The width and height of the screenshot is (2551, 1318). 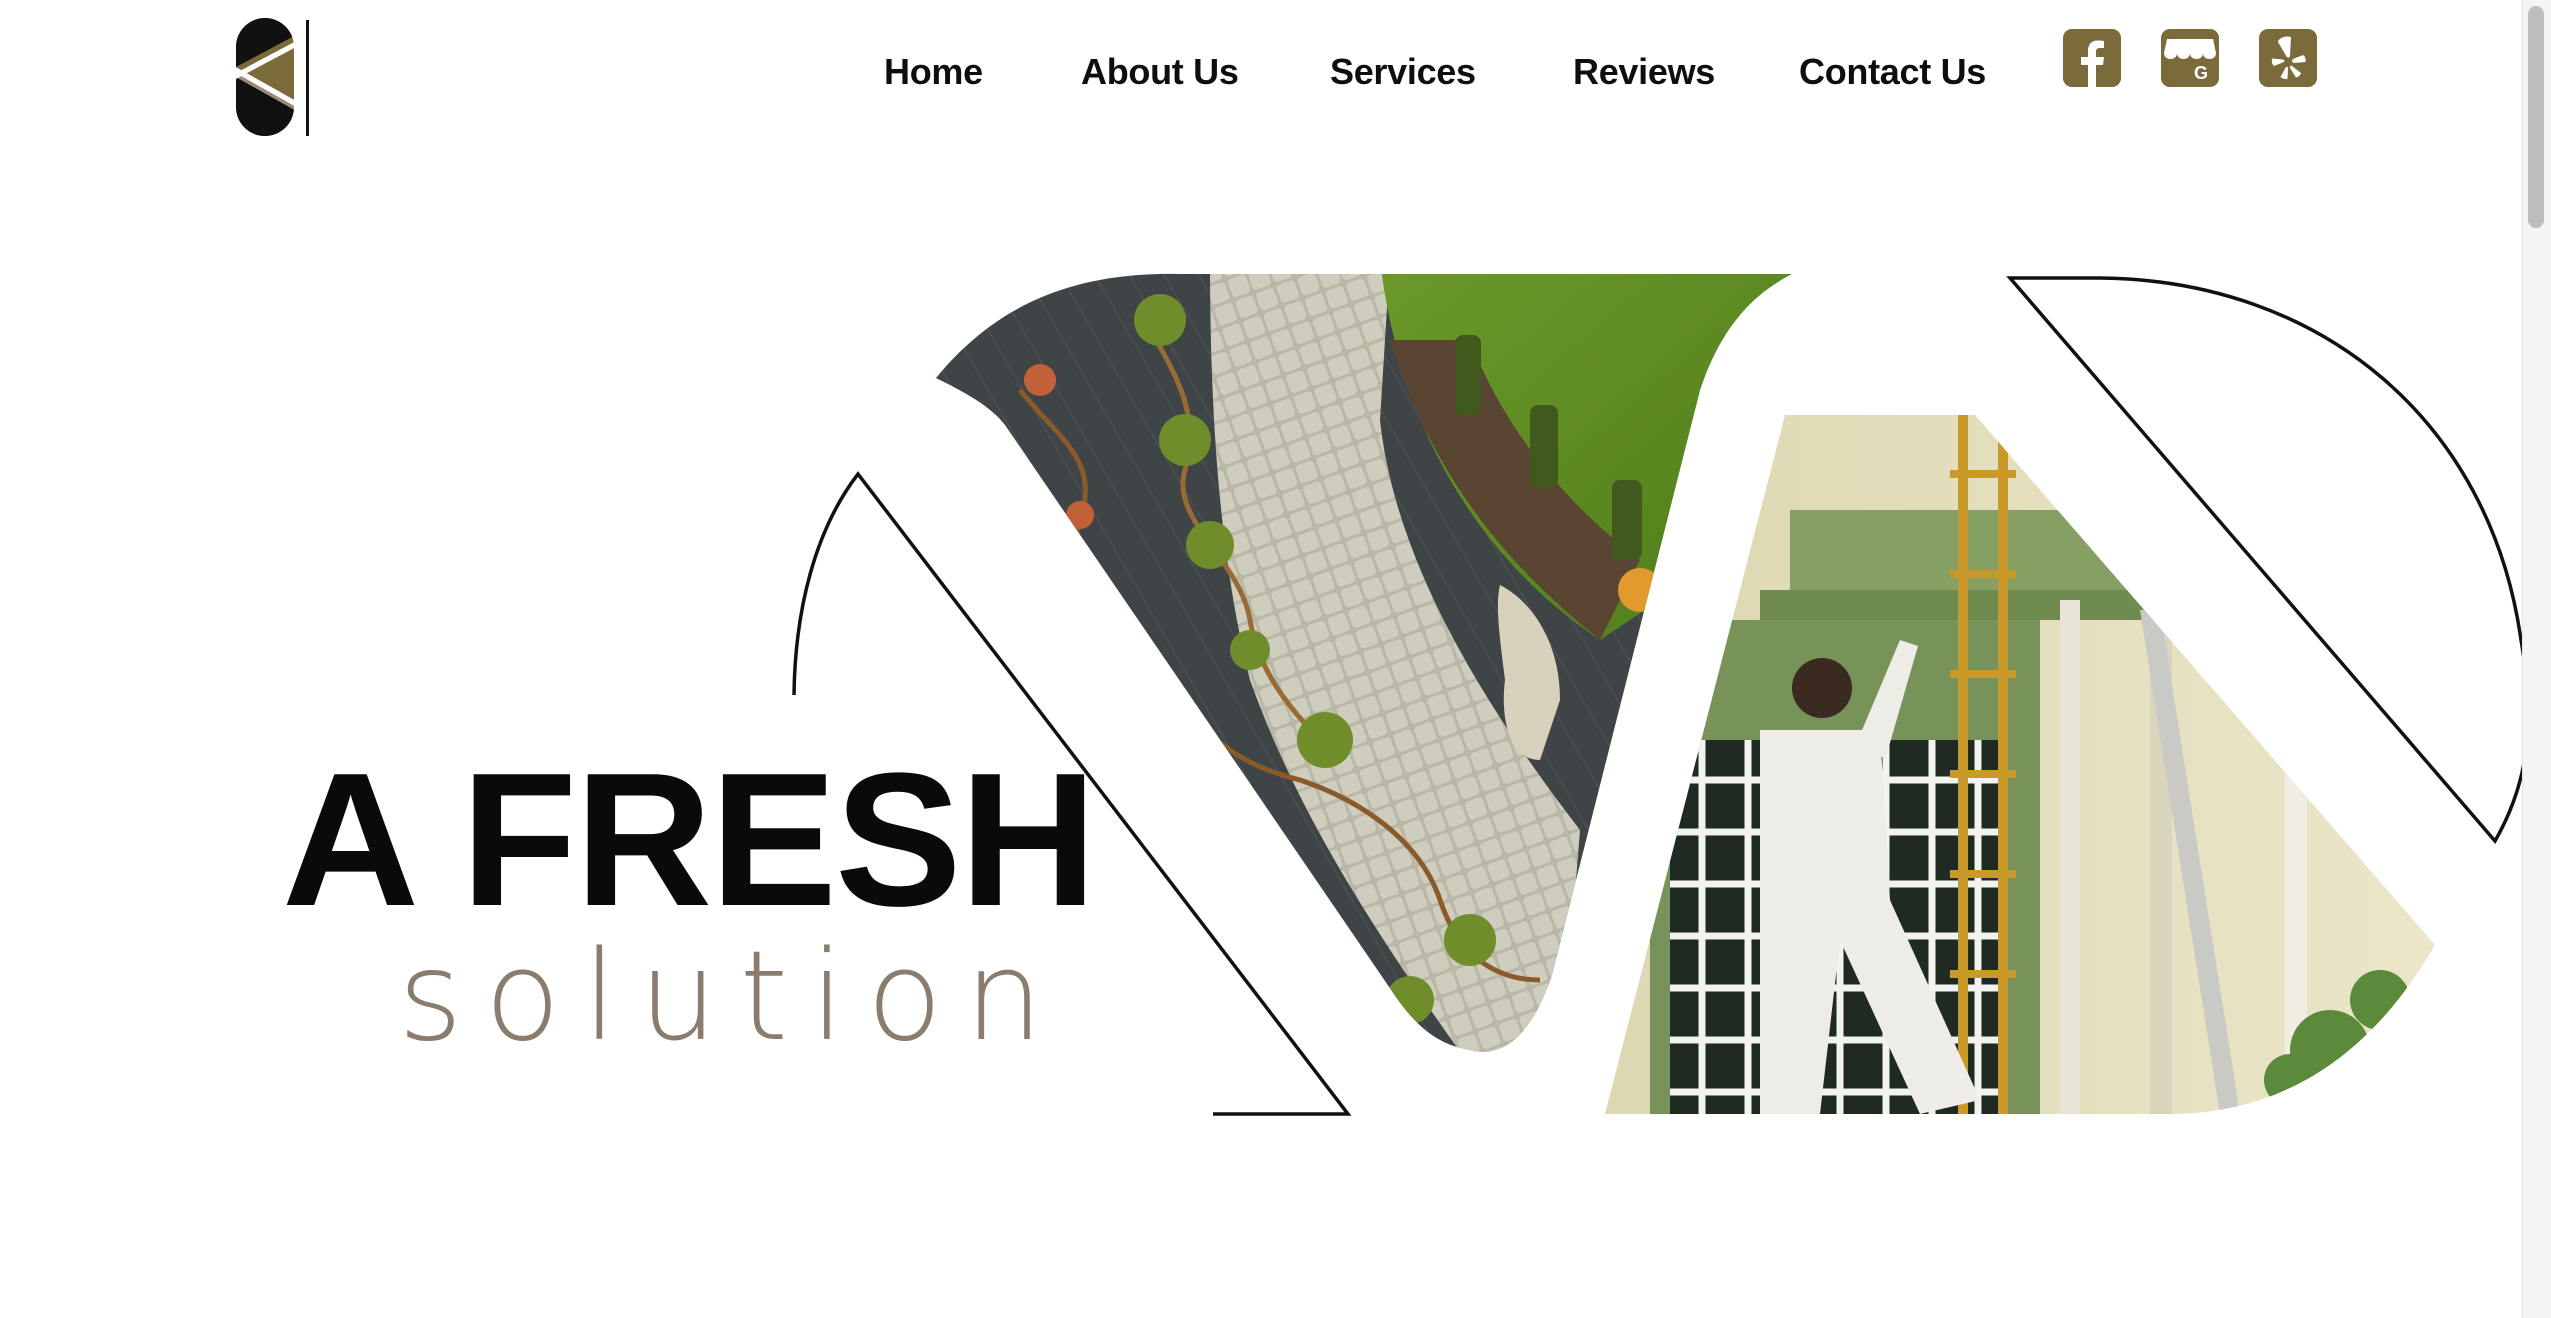 What do you see at coordinates (2536, 117) in the screenshot?
I see `scrollbar-thumb` at bounding box center [2536, 117].